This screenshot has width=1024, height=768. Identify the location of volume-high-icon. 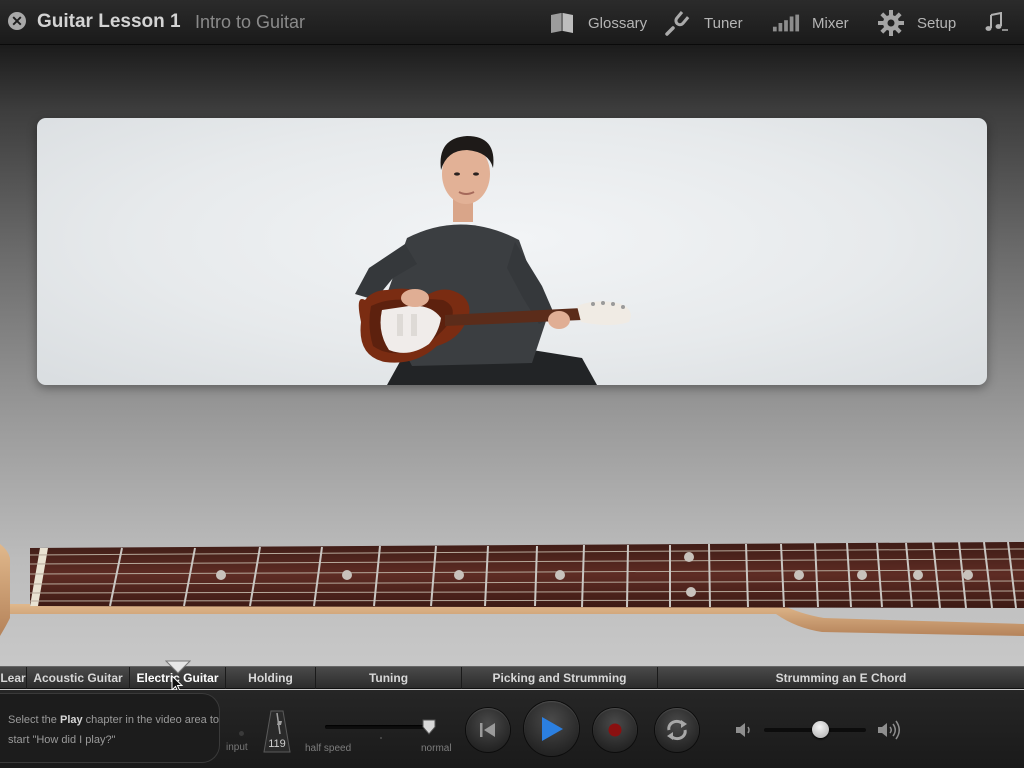
(889, 730).